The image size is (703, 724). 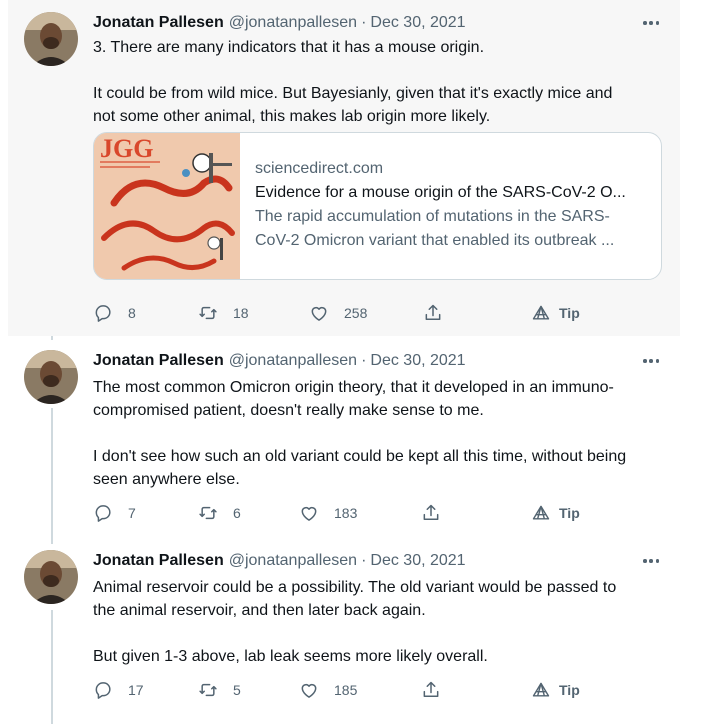 What do you see at coordinates (356, 313) in the screenshot?
I see `like-count: 258` at bounding box center [356, 313].